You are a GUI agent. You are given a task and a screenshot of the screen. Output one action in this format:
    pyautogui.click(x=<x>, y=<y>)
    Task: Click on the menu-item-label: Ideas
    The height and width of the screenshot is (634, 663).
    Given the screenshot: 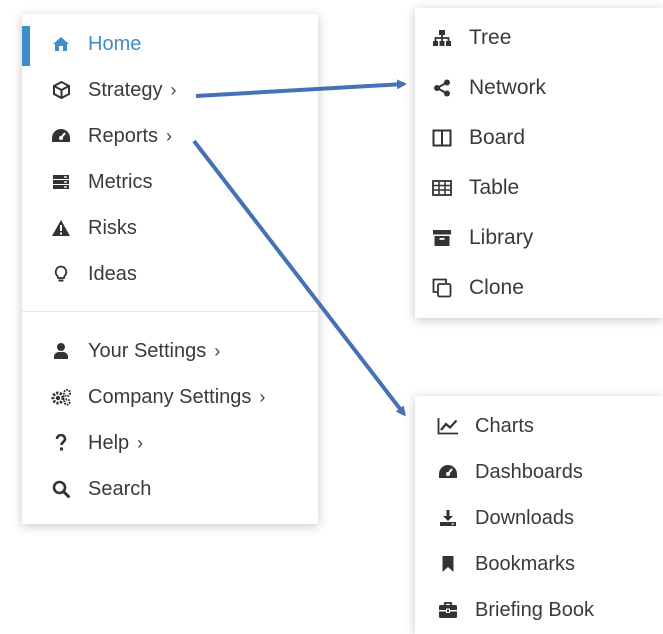 What is the action you would take?
    pyautogui.click(x=112, y=273)
    